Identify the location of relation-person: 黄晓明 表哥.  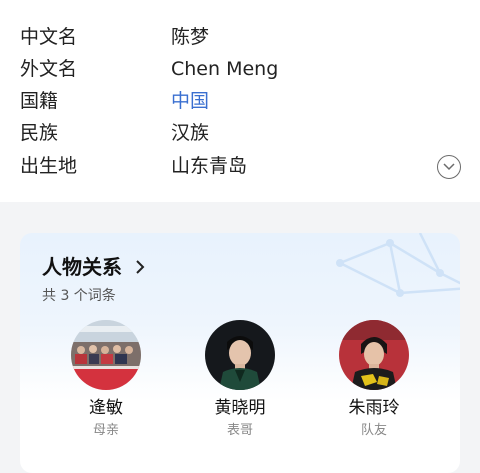
(240, 380).